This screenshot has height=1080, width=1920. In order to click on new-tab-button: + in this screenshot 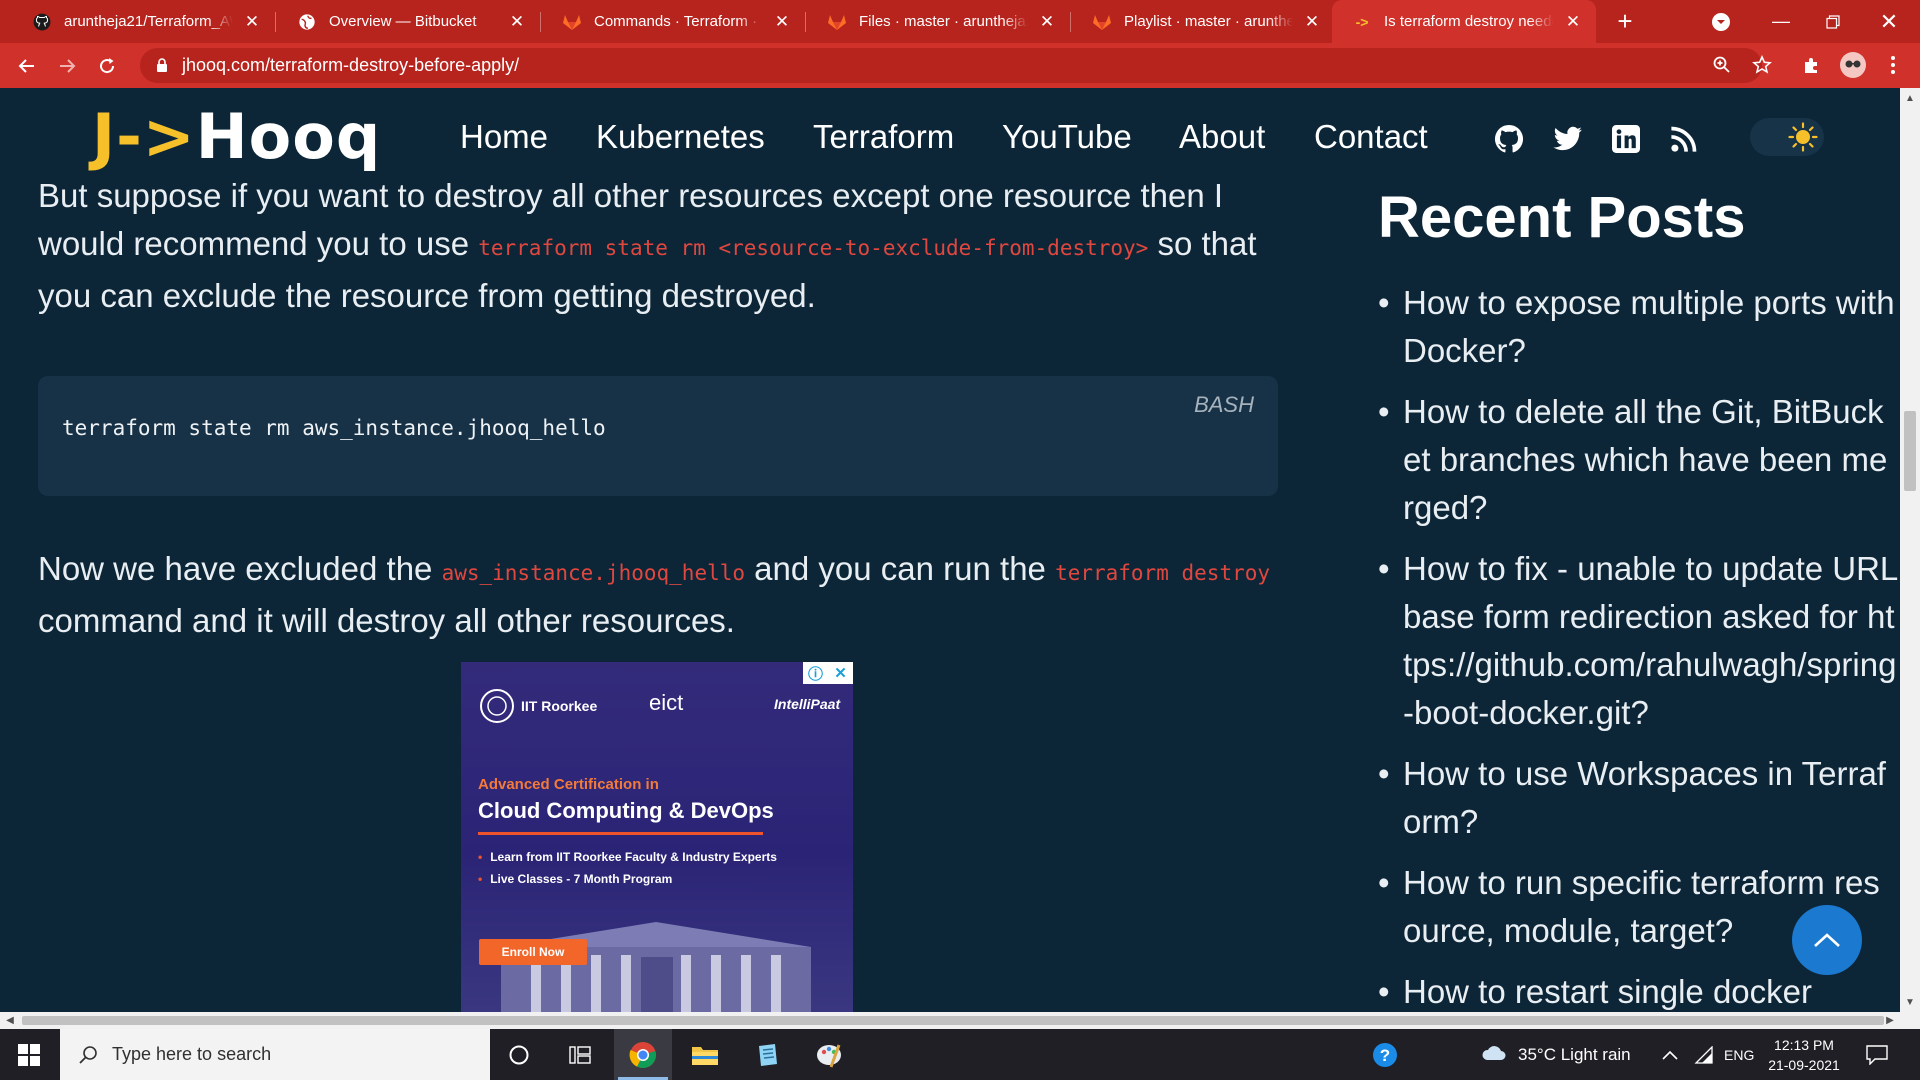, I will do `click(1625, 21)`.